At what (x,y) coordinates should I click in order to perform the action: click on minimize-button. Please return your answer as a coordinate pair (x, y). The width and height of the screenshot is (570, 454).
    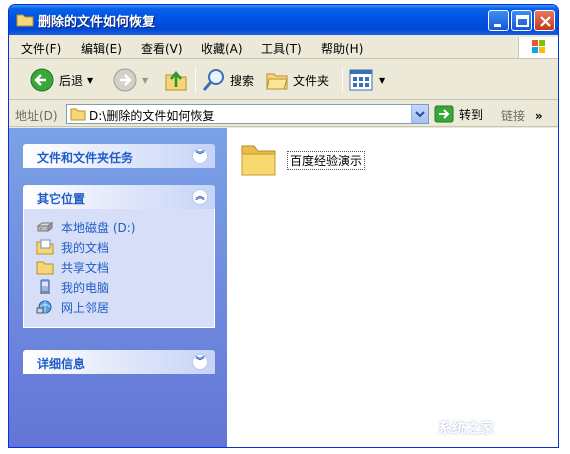
    Looking at the image, I should click on (498, 20).